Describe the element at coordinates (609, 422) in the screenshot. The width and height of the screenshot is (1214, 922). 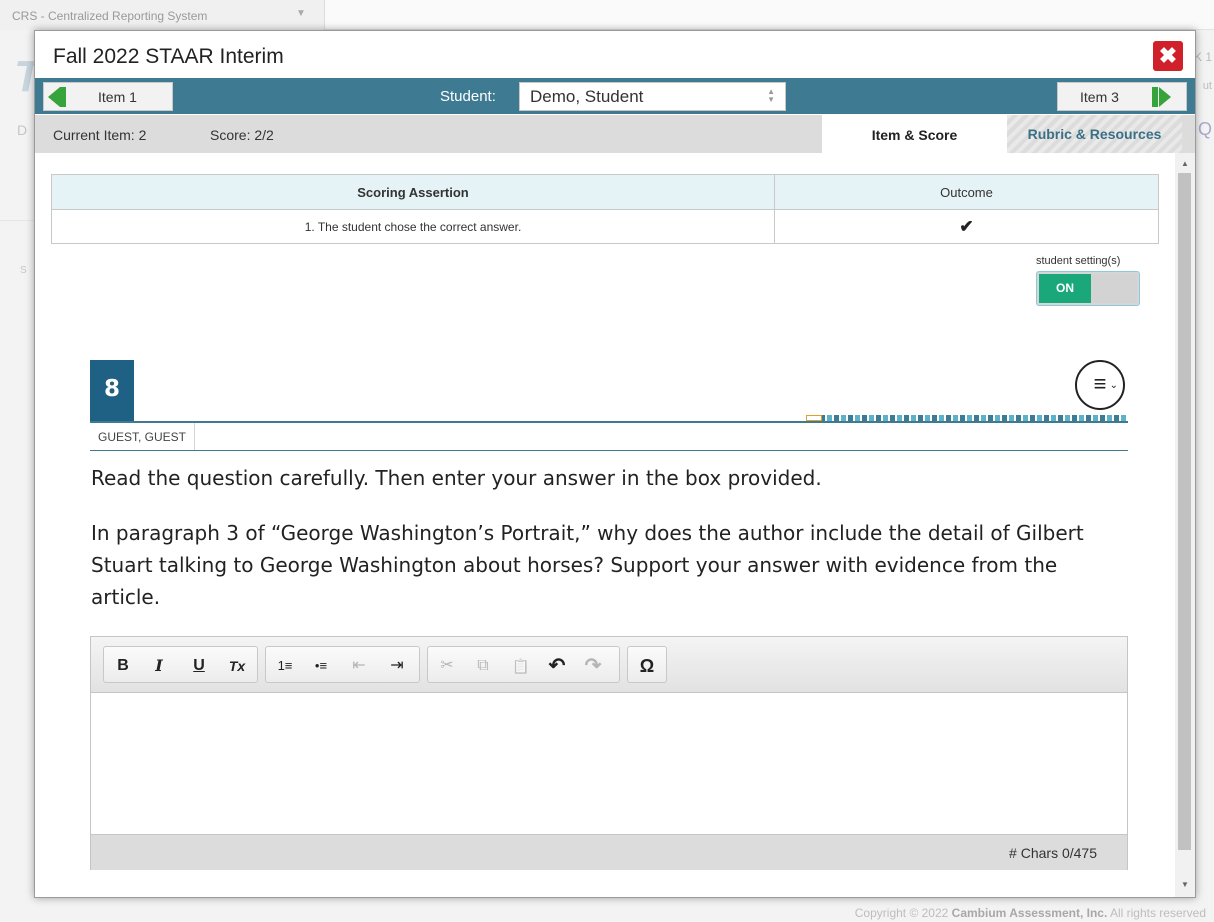
I see `question-header-divider` at that location.